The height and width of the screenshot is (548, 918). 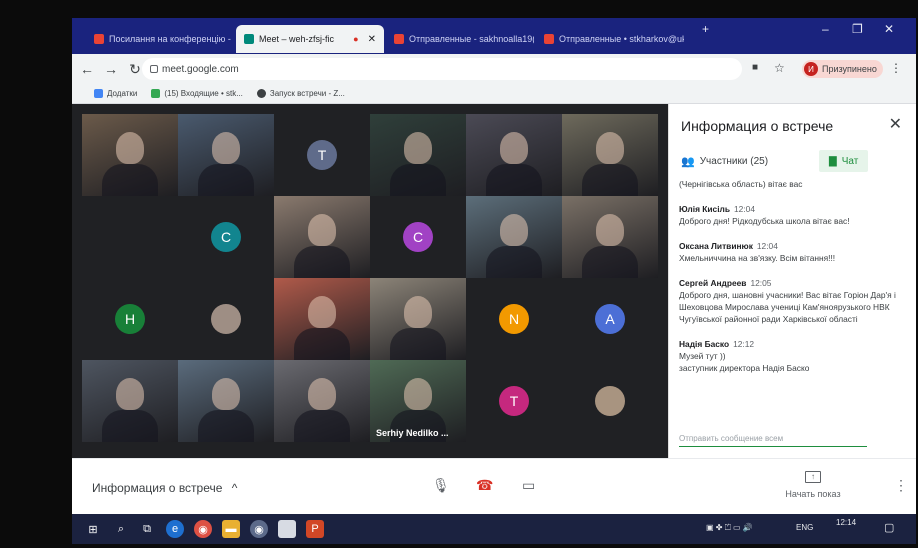 I want to click on minimize-icon: –, so click(x=825, y=29).